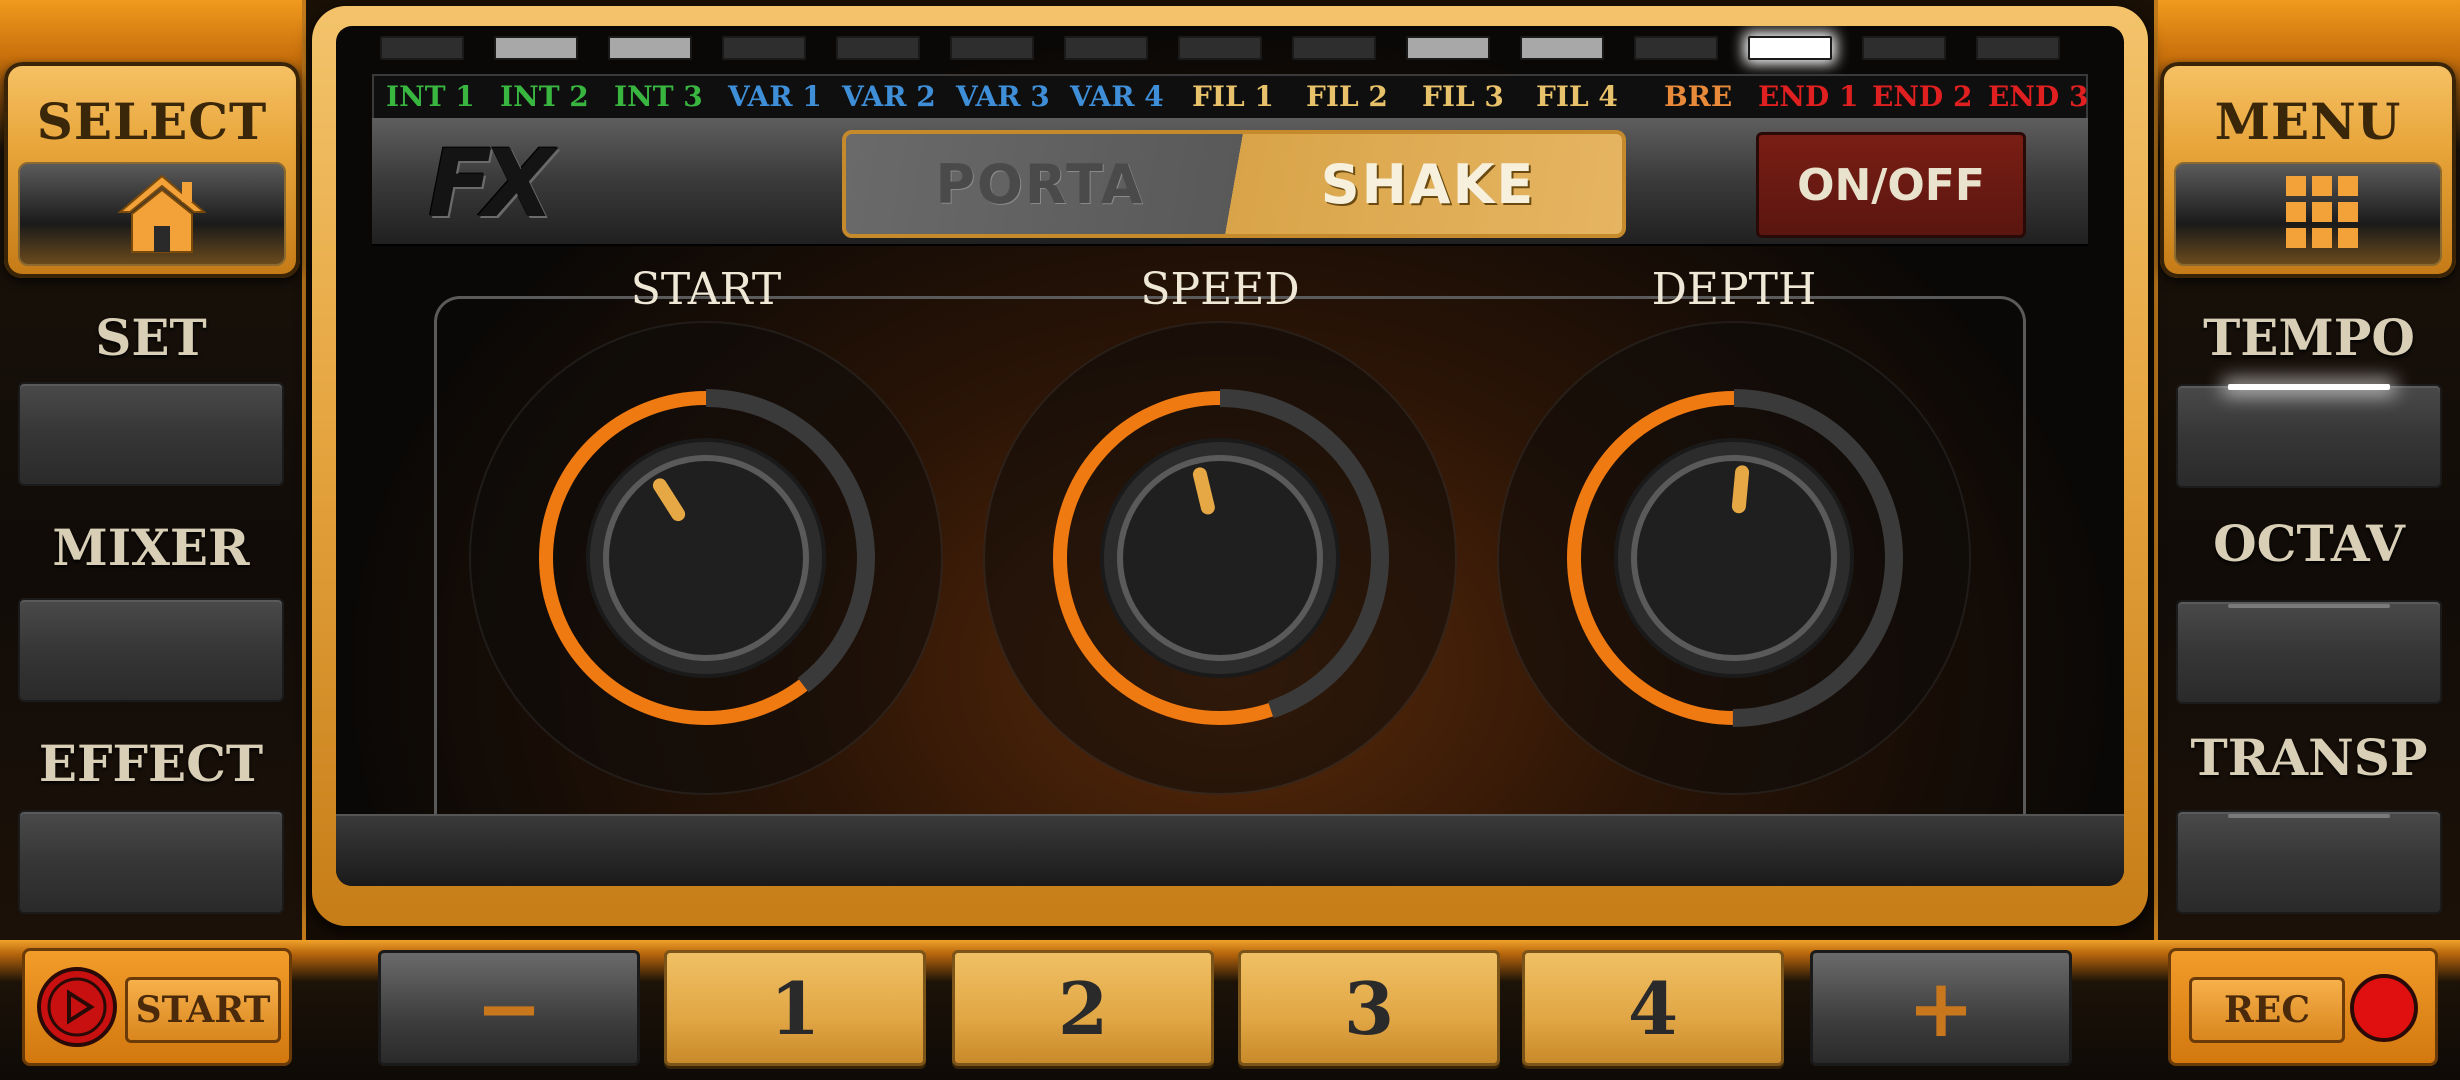  I want to click on pattern-label-var2: VAR 2, so click(889, 96).